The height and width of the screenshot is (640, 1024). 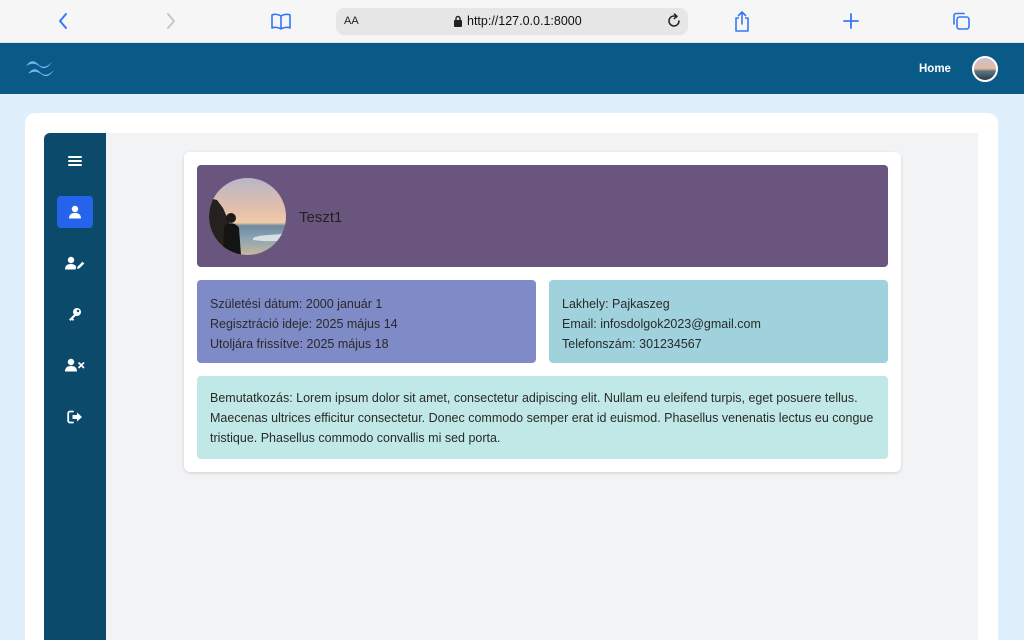 I want to click on user-icon, so click(x=75, y=212).